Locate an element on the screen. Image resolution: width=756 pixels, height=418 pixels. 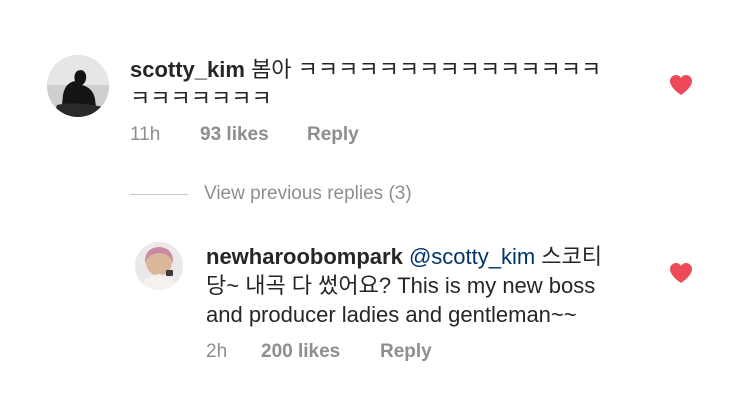
avatar-photo-icon is located at coordinates (159, 266).